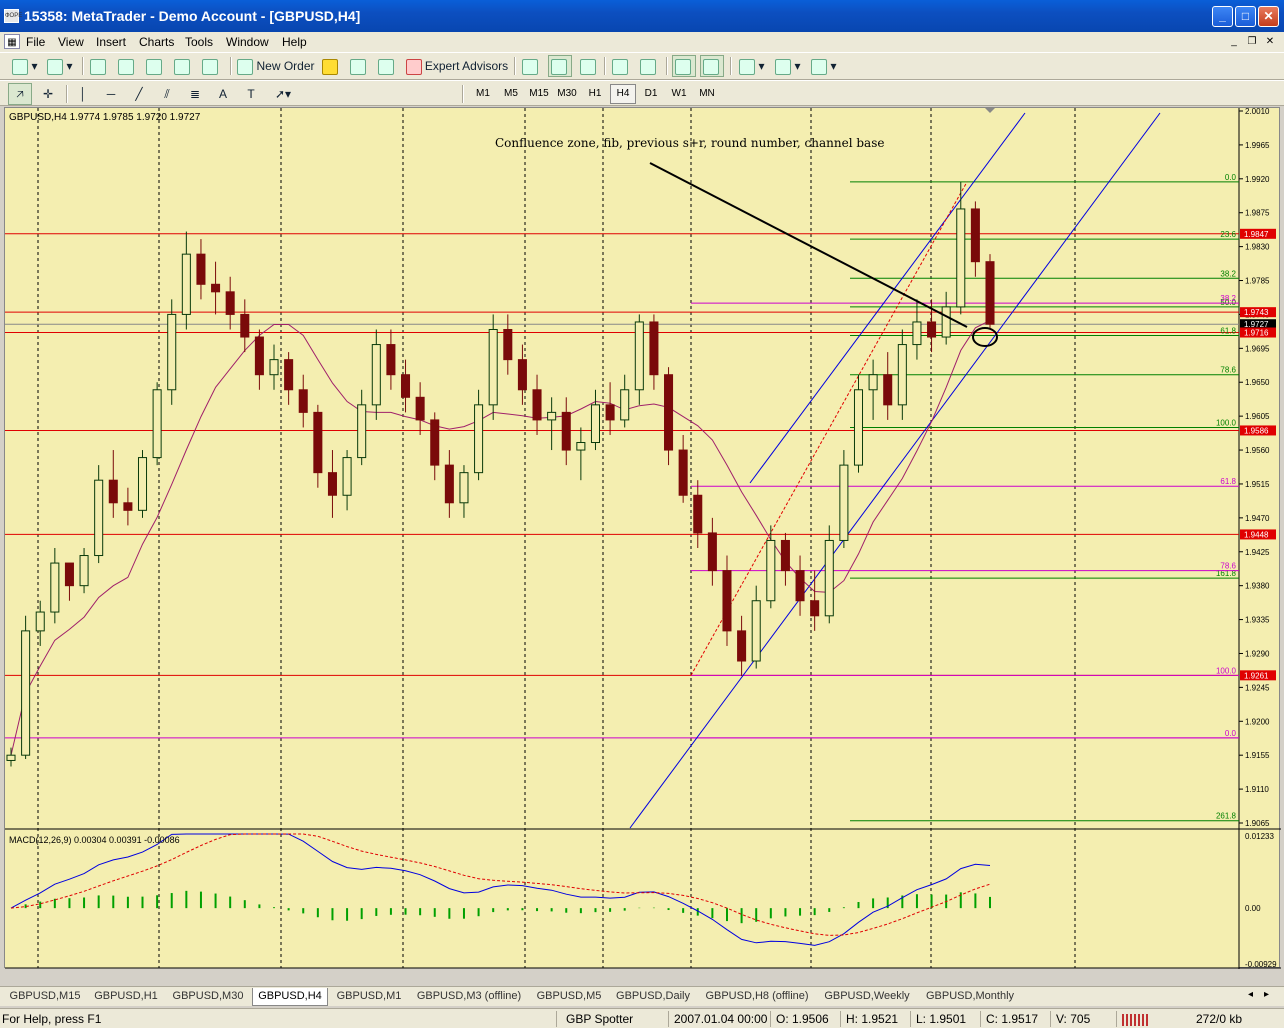  What do you see at coordinates (20, 94) in the screenshot?
I see `cursor-button: 🡥` at bounding box center [20, 94].